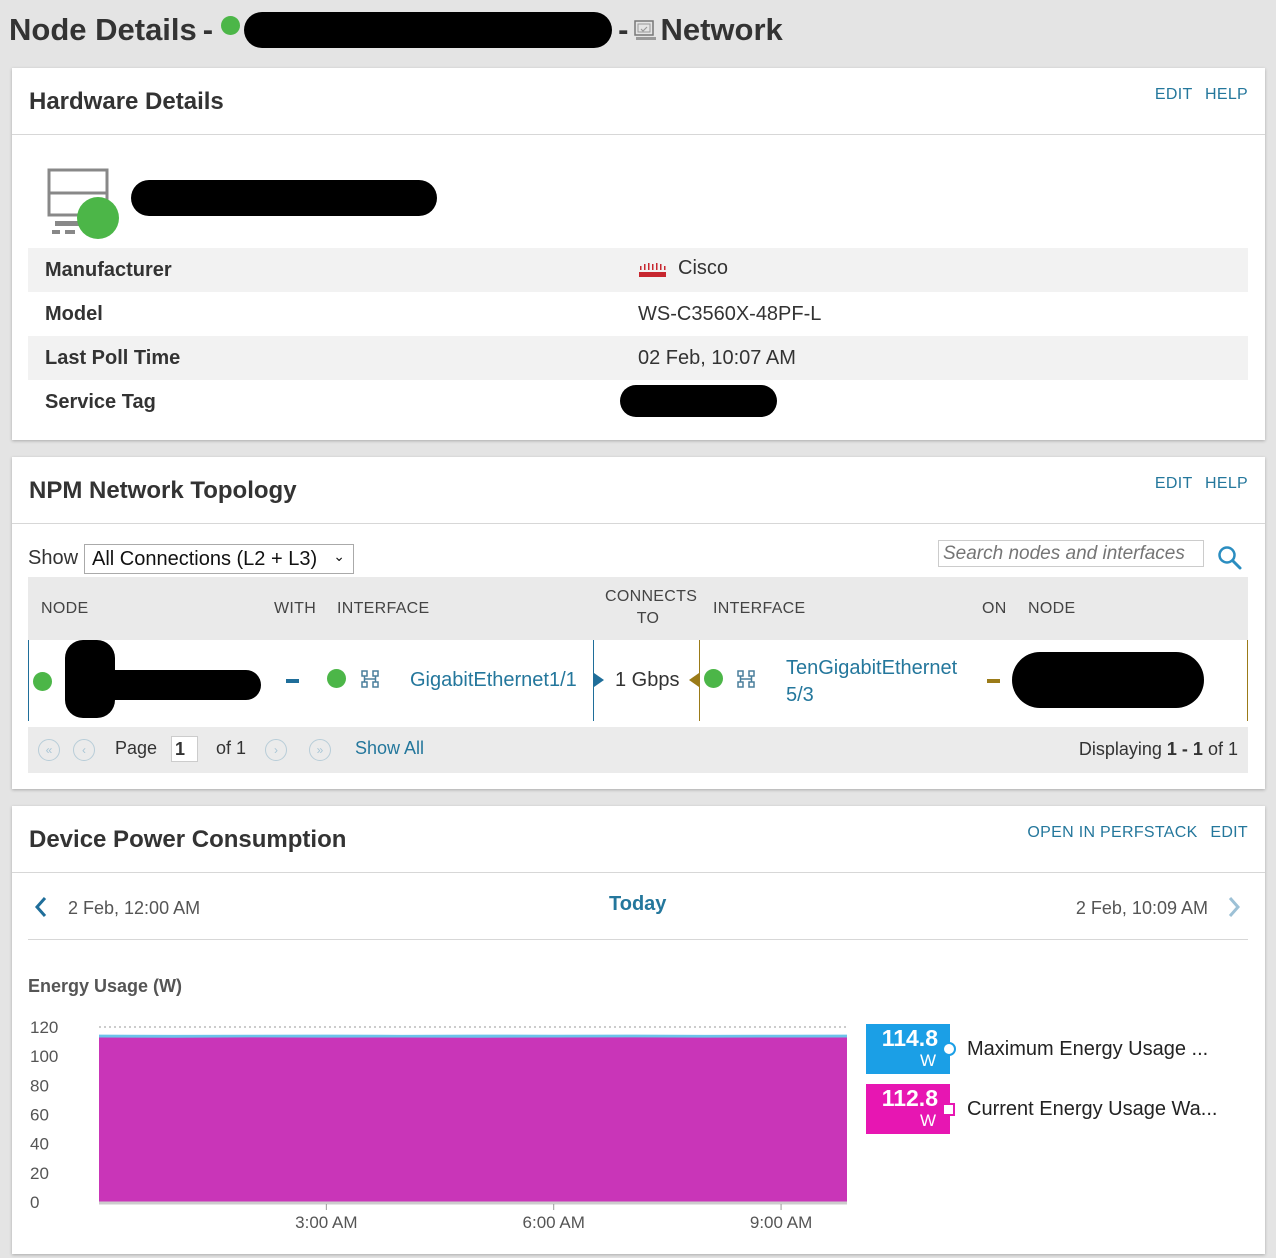 This screenshot has width=1276, height=1258. What do you see at coordinates (336, 678) in the screenshot?
I see `interface-status-icon` at bounding box center [336, 678].